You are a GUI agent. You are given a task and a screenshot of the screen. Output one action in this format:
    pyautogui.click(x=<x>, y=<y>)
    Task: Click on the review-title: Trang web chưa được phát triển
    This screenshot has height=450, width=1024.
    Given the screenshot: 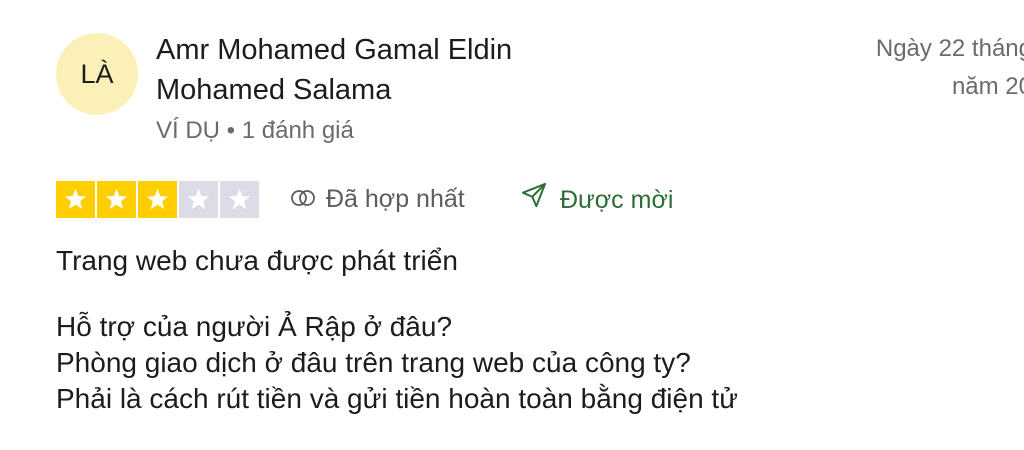 What is the action you would take?
    pyautogui.click(x=257, y=261)
    